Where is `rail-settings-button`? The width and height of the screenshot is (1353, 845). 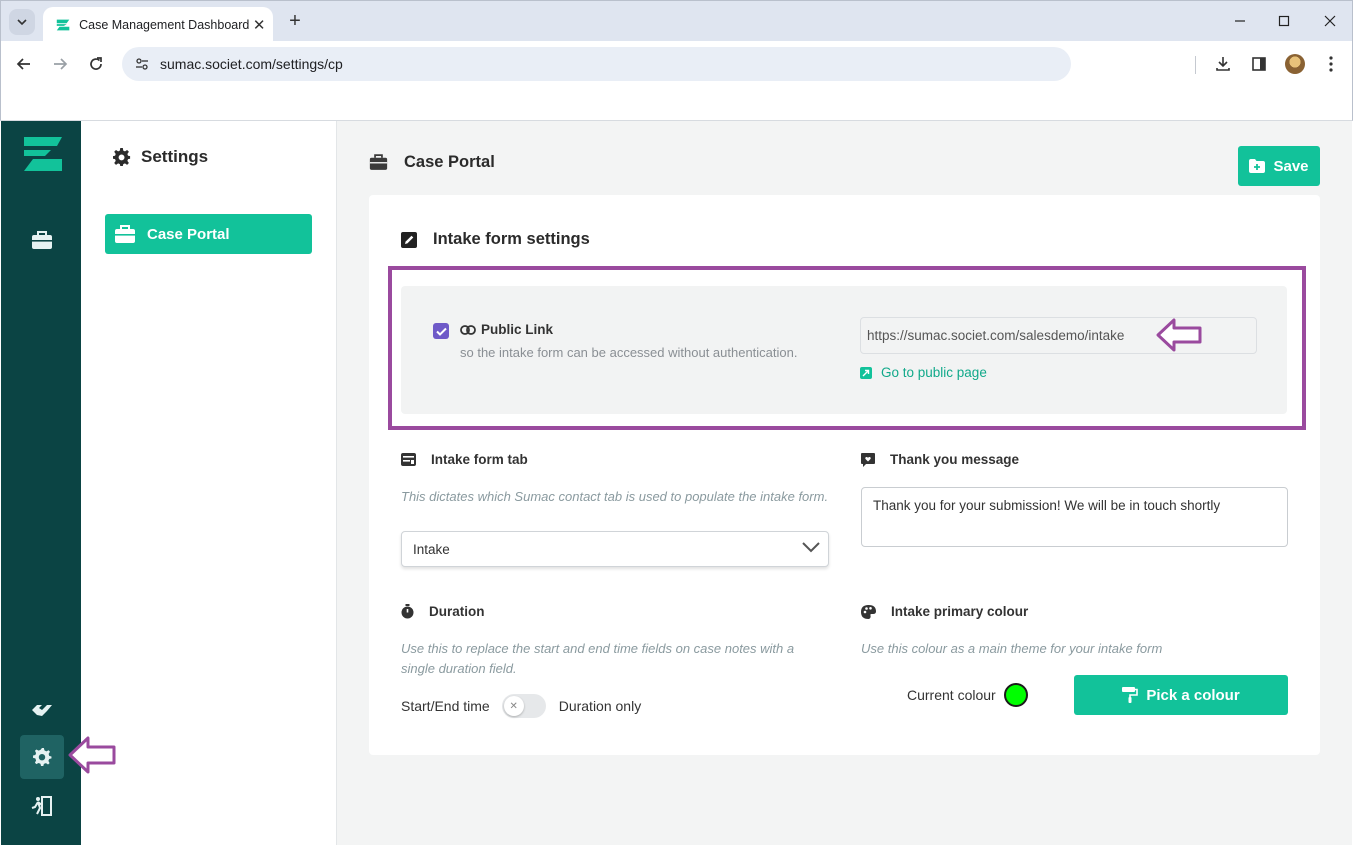
rail-settings-button is located at coordinates (42, 757).